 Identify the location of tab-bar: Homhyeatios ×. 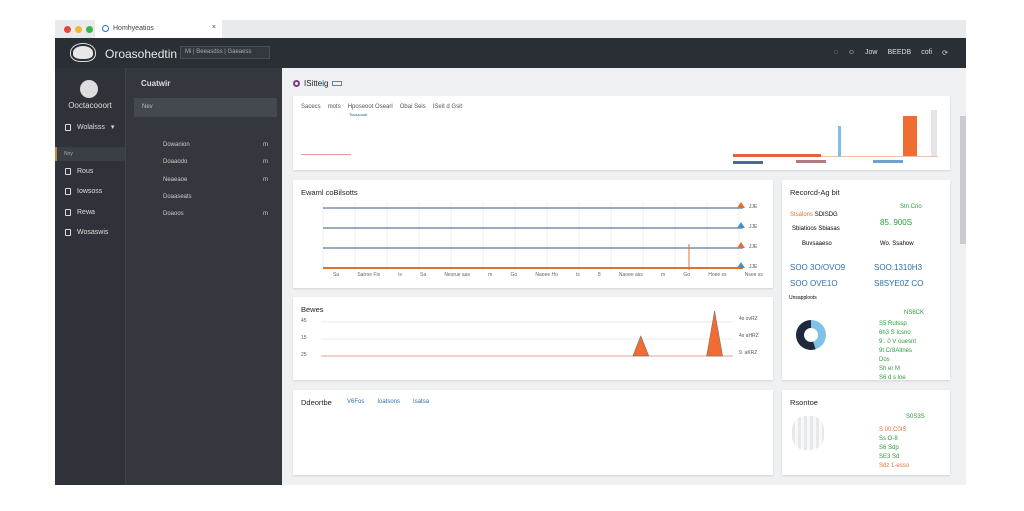
(510, 29).